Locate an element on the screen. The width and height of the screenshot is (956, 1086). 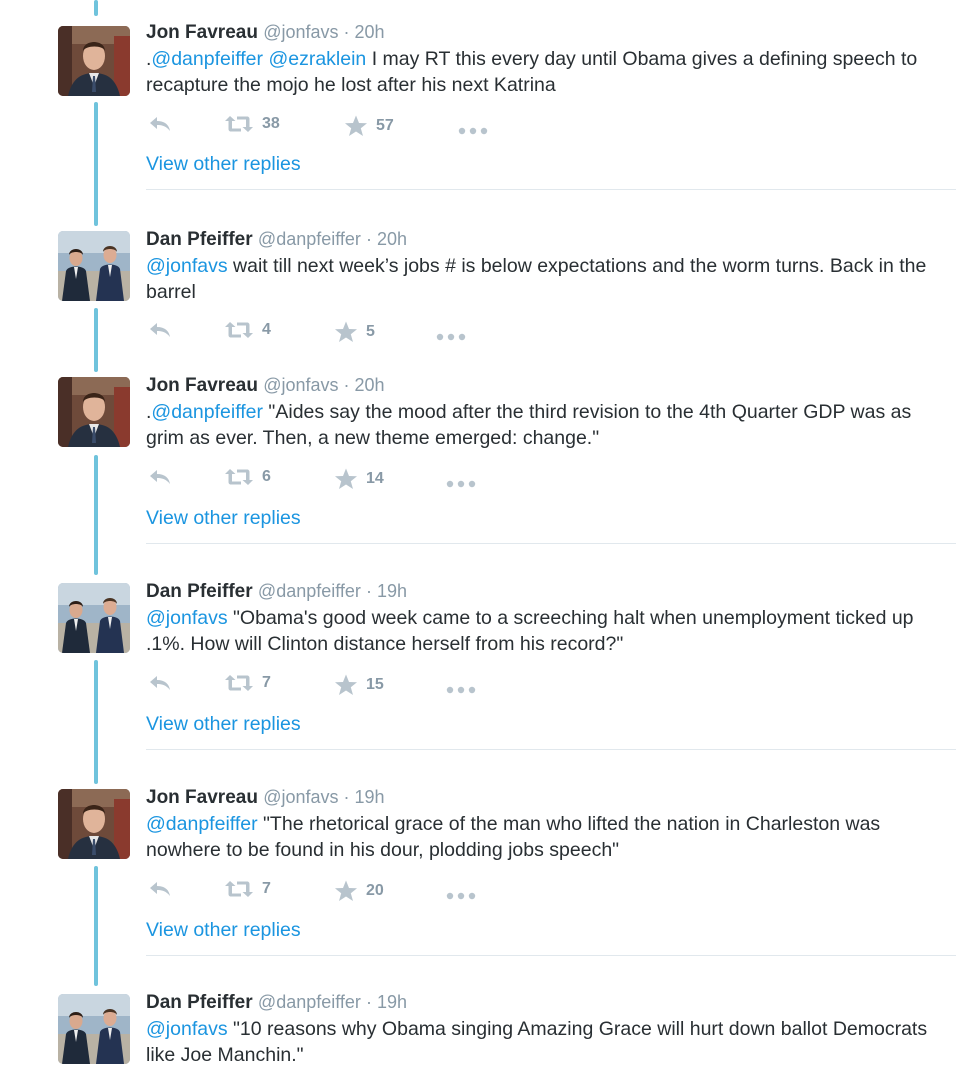
tweet-header: Dan Pfeiffer @danpfeiffer · 19h is located at coordinates (276, 591).